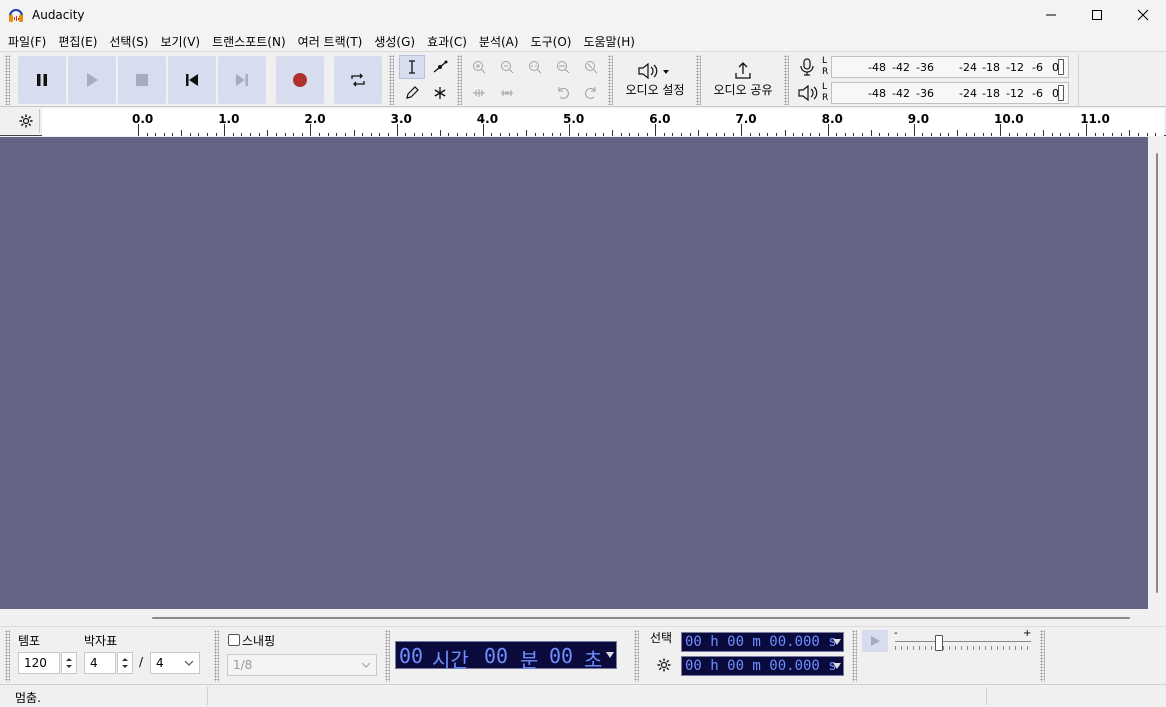  What do you see at coordinates (563, 67) in the screenshot?
I see `fit-project-button` at bounding box center [563, 67].